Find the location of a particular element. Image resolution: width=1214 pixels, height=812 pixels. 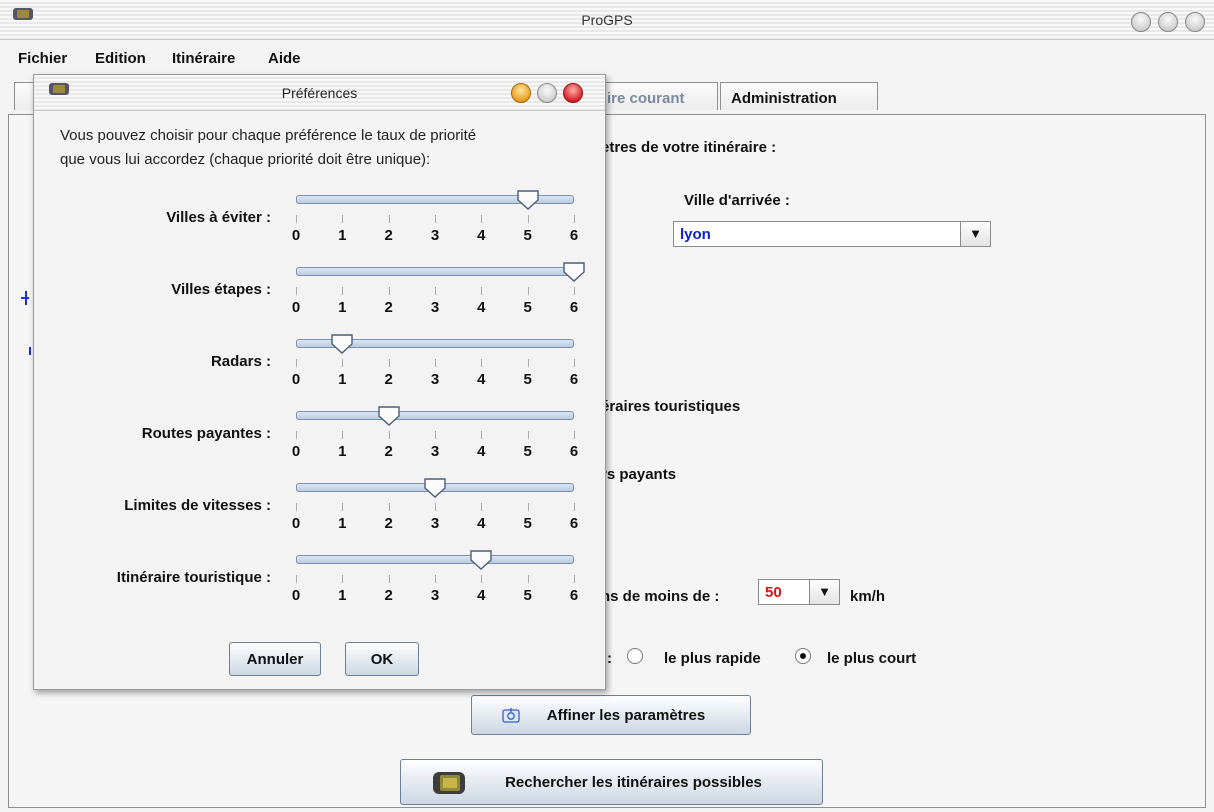

fastest-label: le plus rapide is located at coordinates (712, 658).